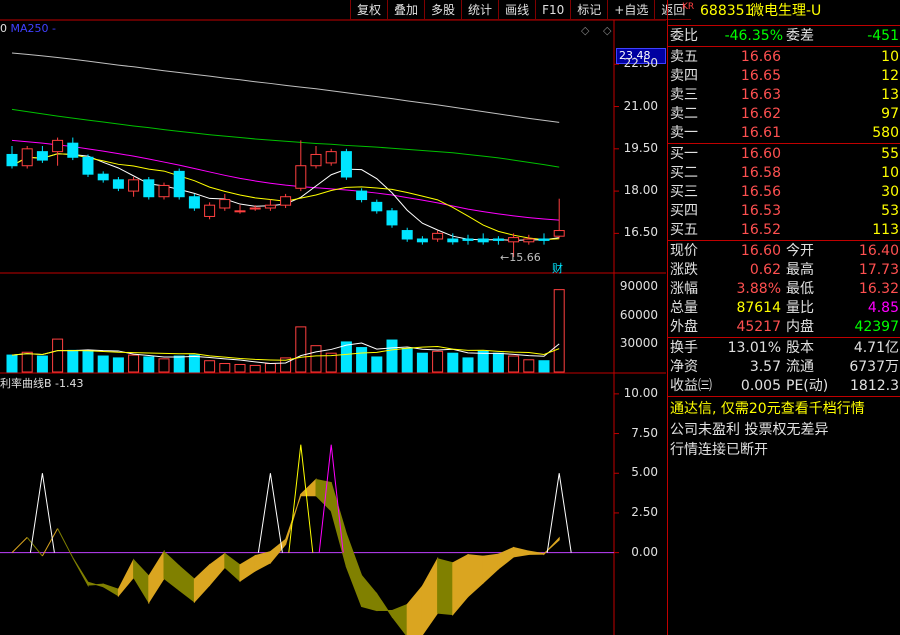  Describe the element at coordinates (684, 230) in the screenshot. I see `bid-level-label: 买五` at that location.